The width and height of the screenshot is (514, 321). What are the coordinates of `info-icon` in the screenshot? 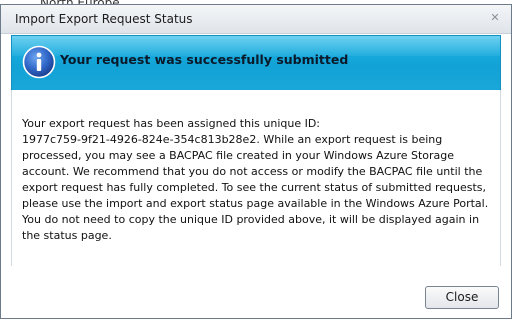 It's located at (39, 62).